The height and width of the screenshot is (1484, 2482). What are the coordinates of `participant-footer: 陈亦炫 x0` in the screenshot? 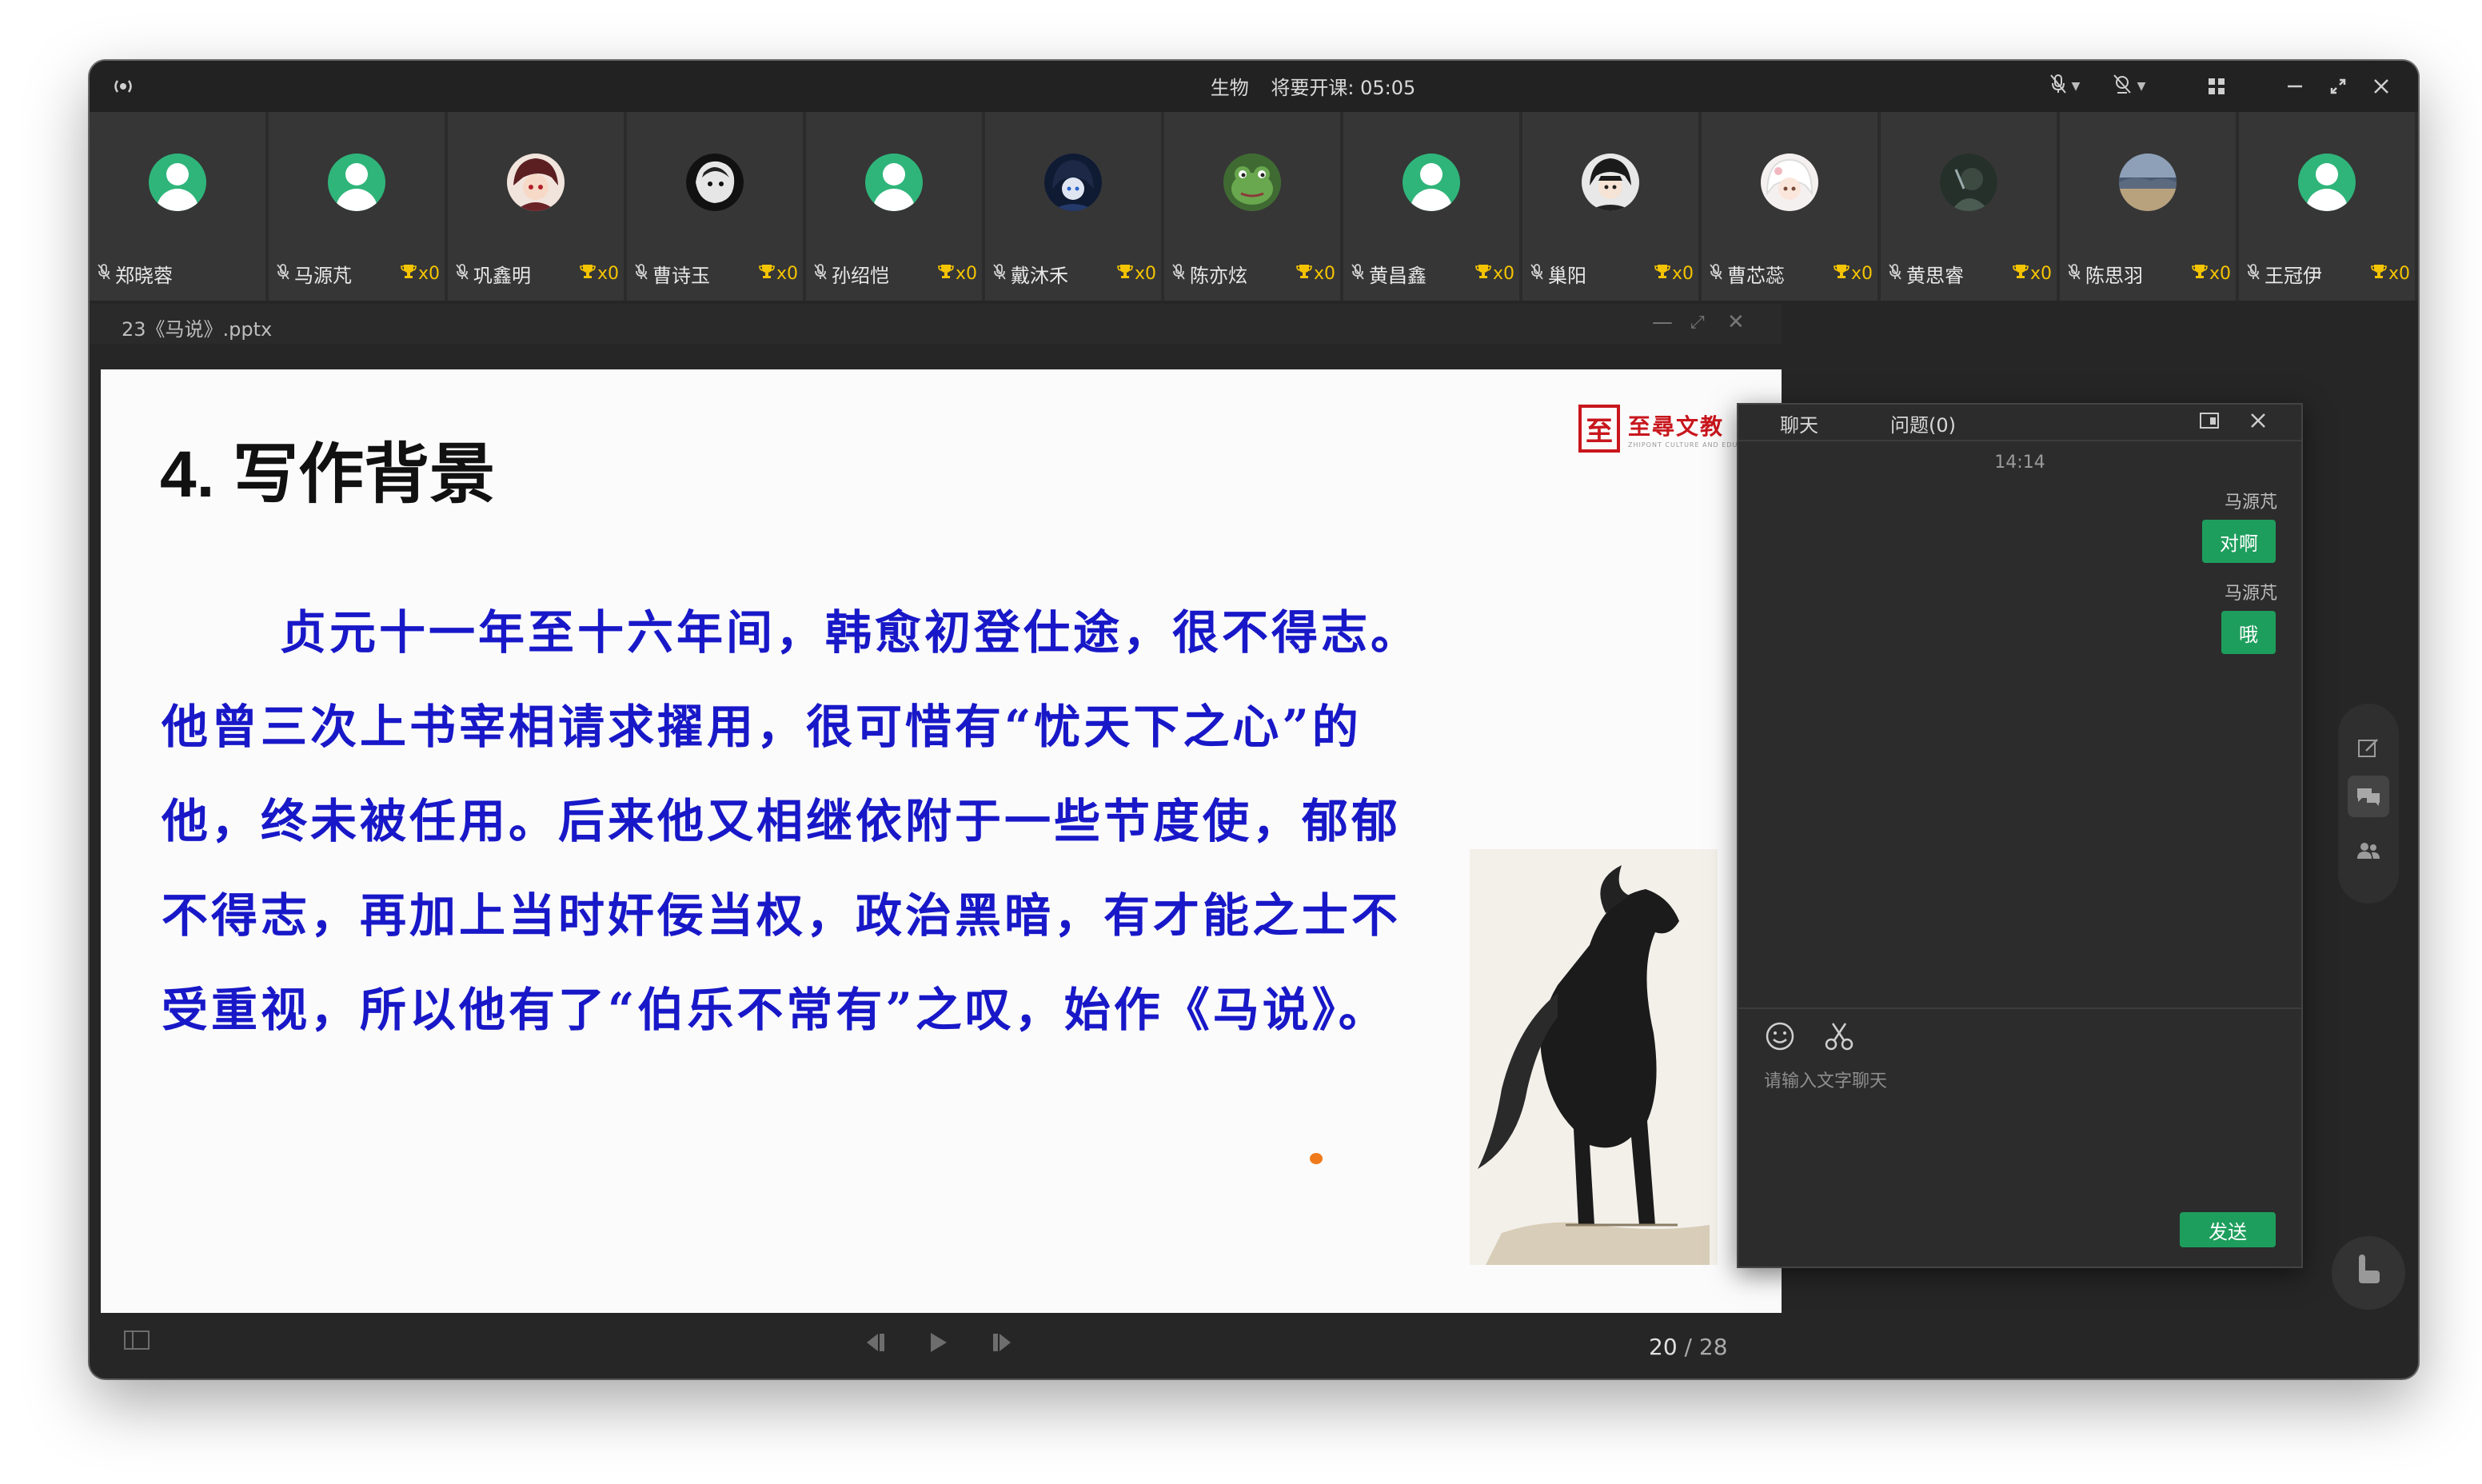 It's located at (1253, 274).